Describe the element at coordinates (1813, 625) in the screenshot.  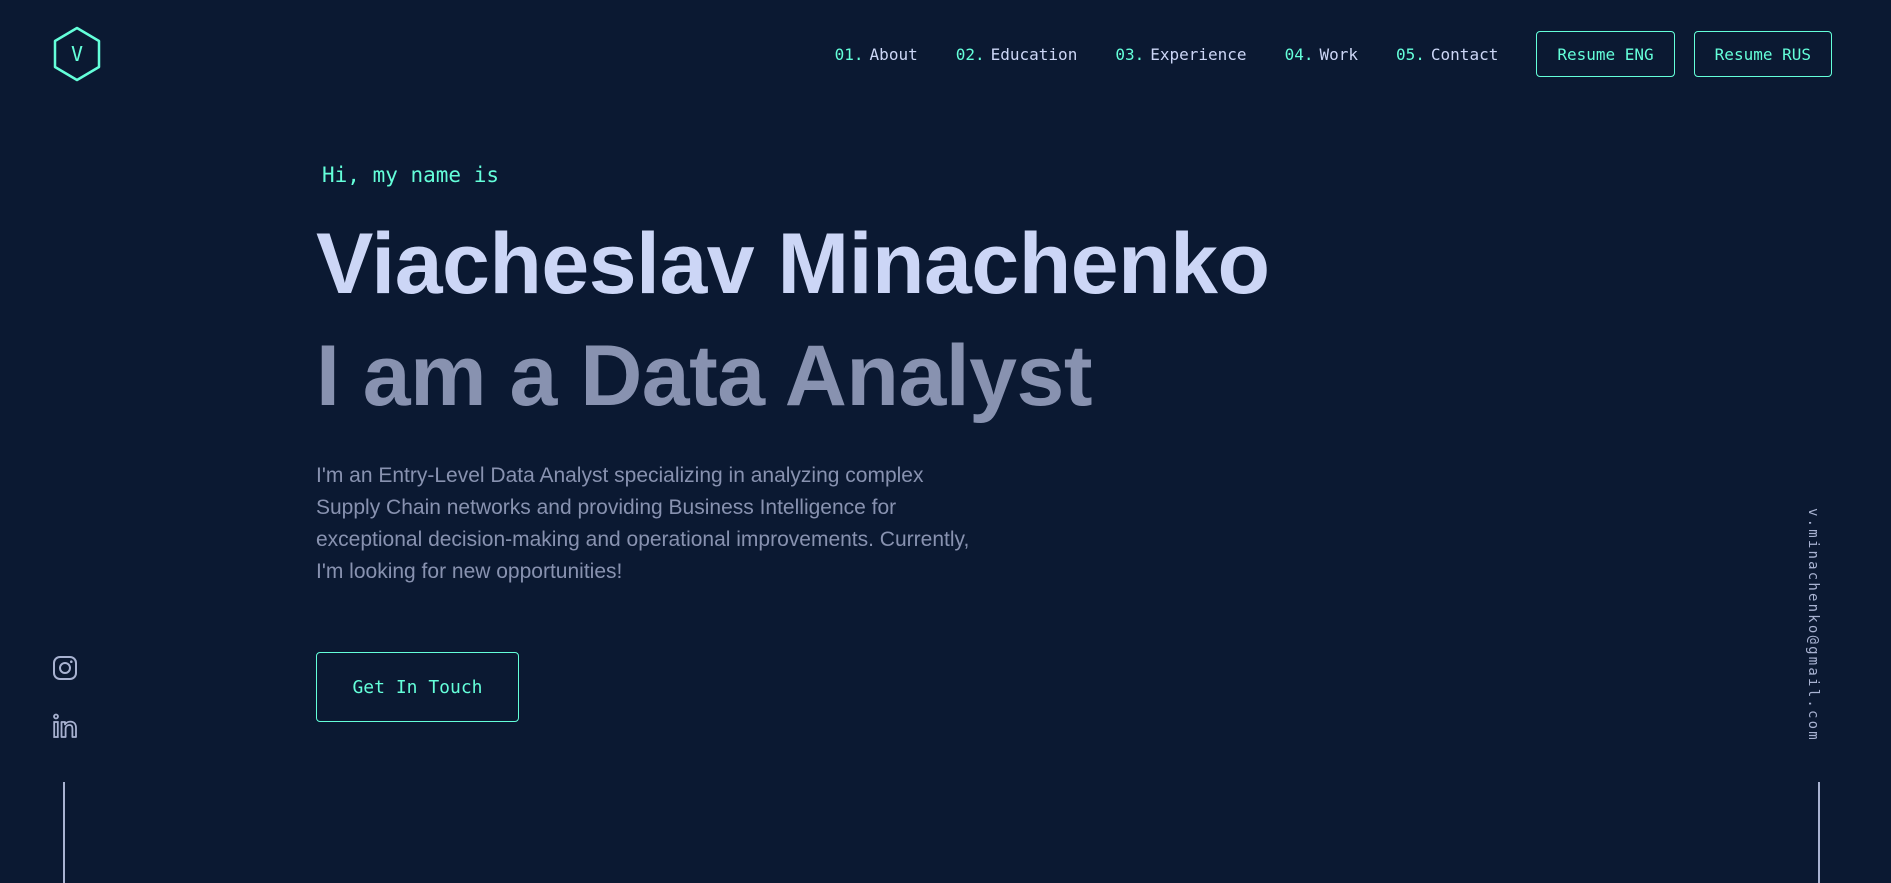
I see `email-link: v.minachenko@gmail.com` at that location.